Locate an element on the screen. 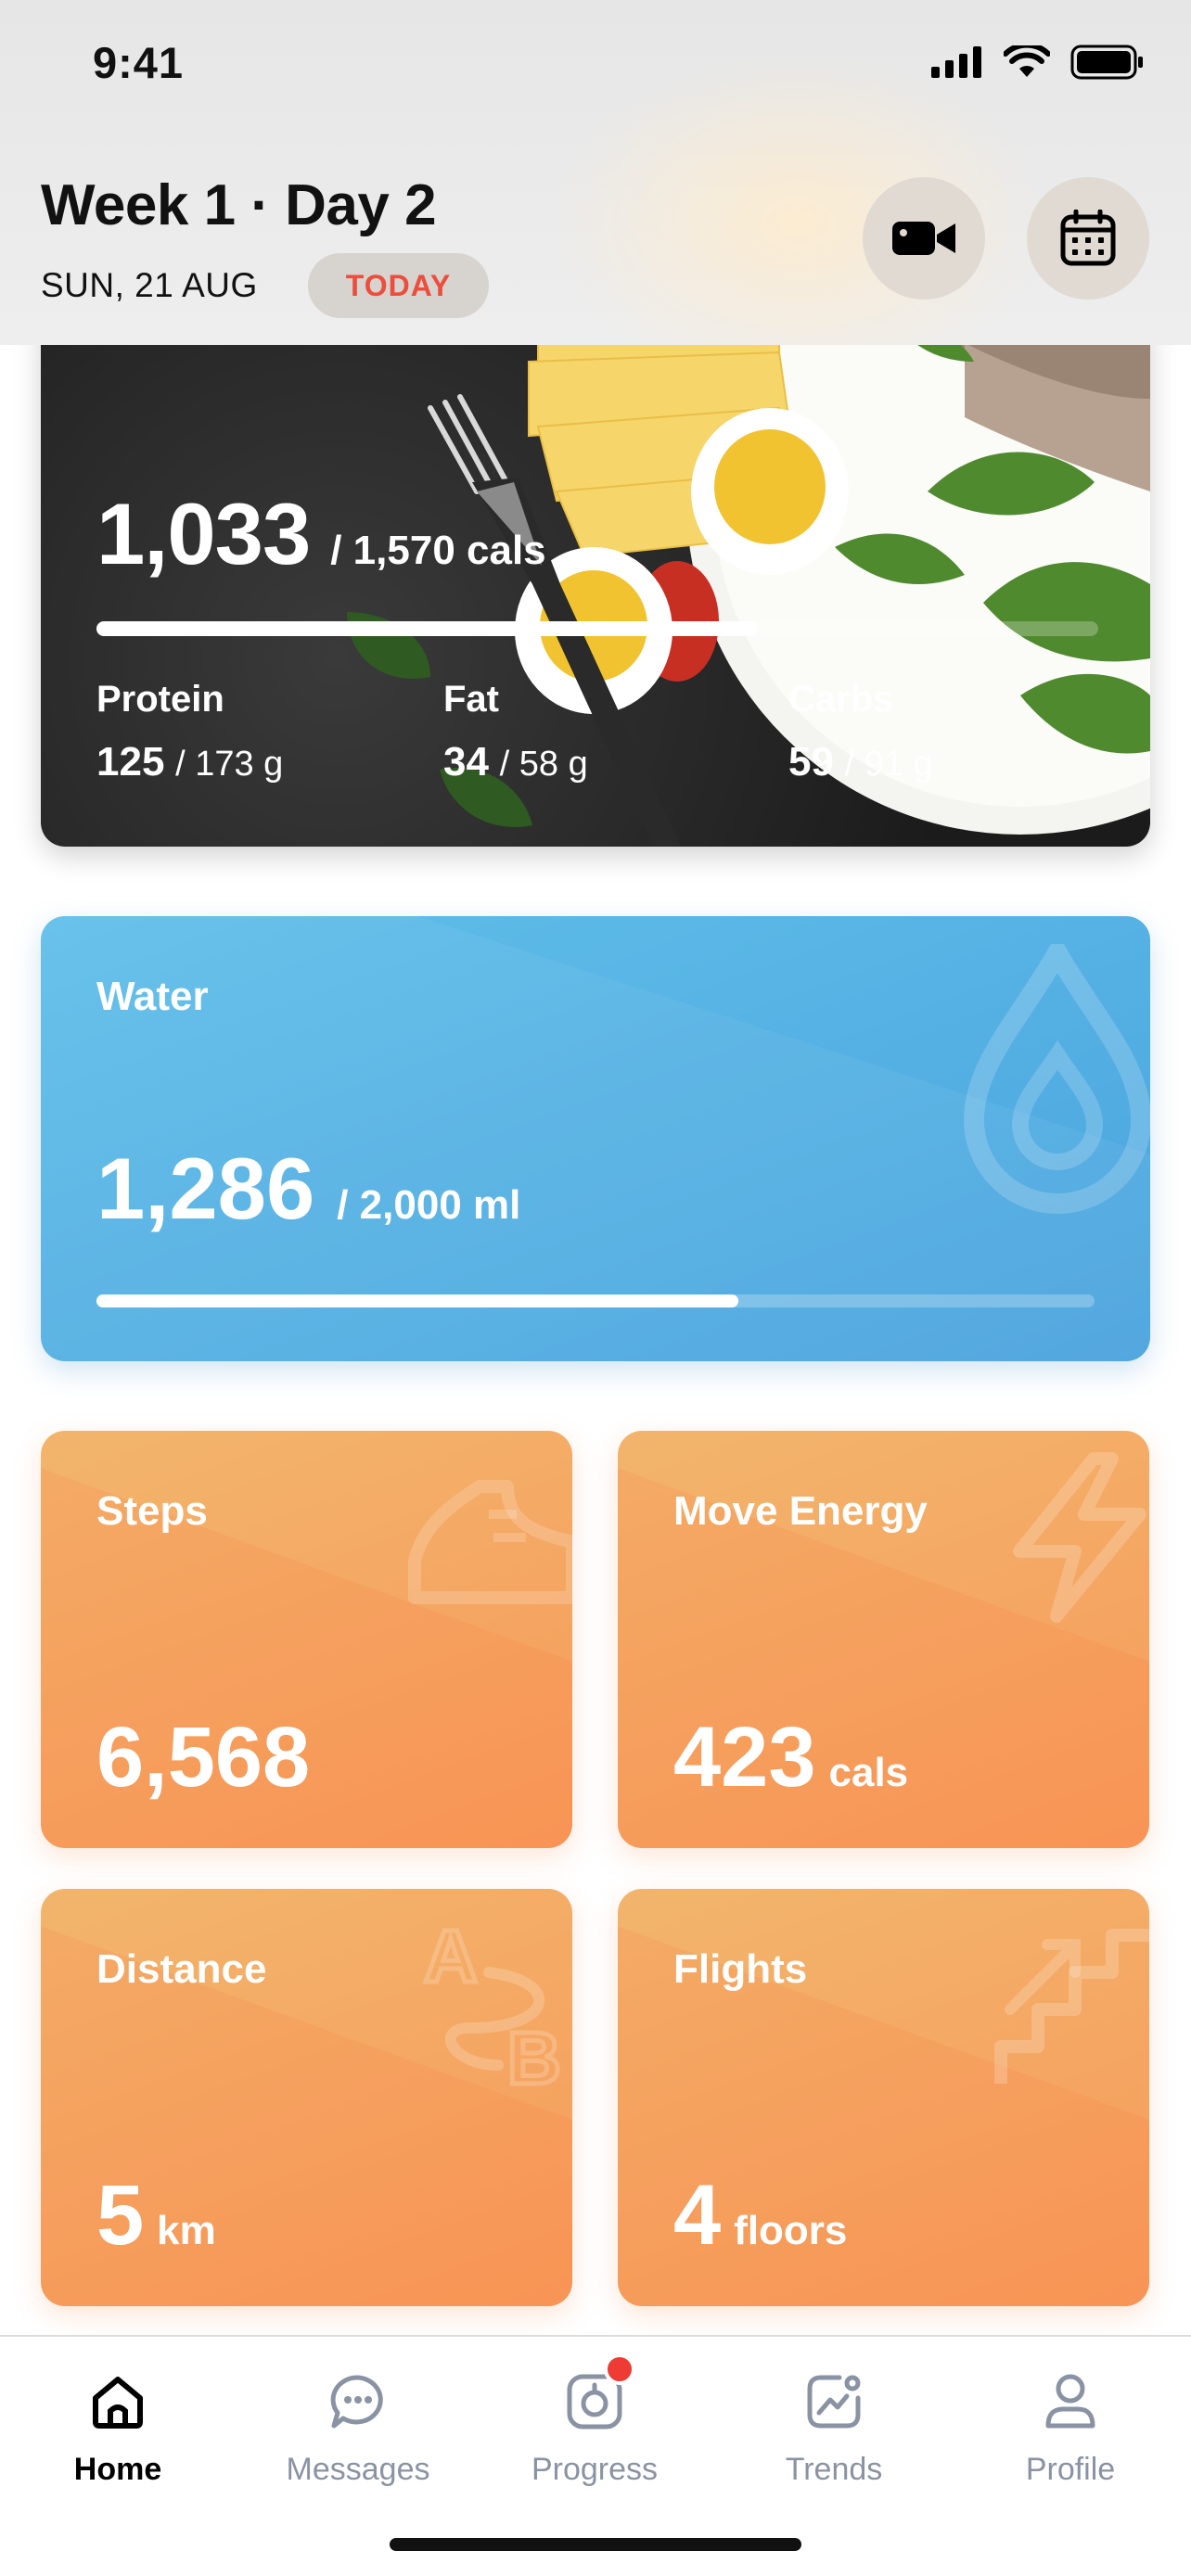 This screenshot has height=2576, width=1191. tab-trends: Trends is located at coordinates (834, 2426).